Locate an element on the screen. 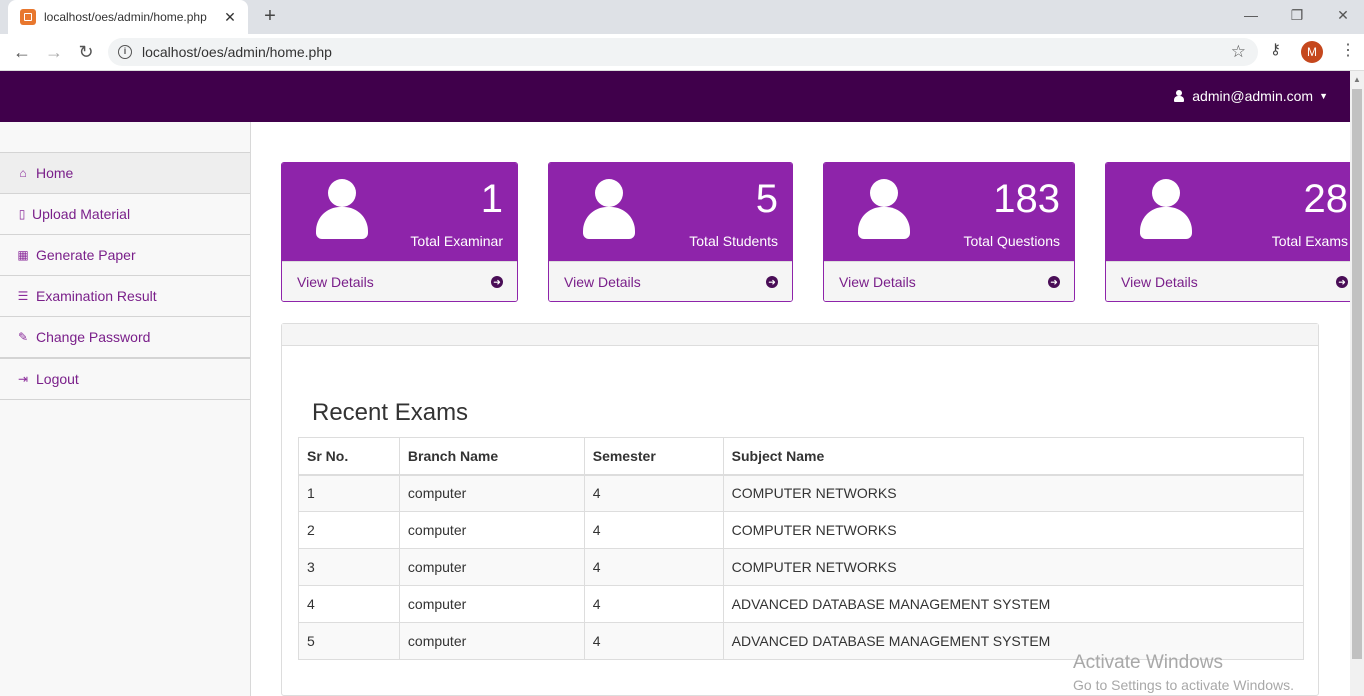 This screenshot has height=696, width=1364. browser-tab-bar: localhost/oes/admin/home.php ✕ + — ❐ ✕ is located at coordinates (682, 17).